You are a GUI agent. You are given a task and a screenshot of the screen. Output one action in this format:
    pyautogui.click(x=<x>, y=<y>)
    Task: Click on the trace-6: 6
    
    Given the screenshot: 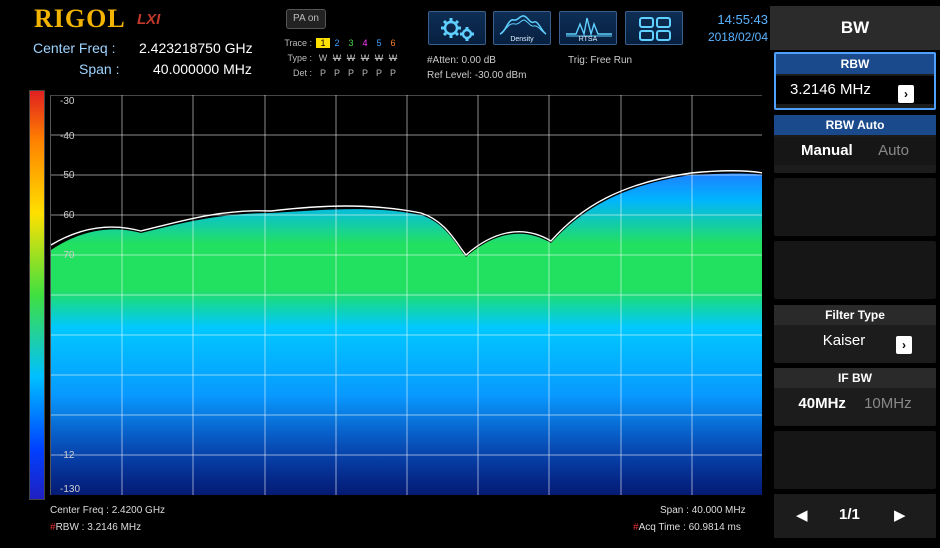 What is the action you would take?
    pyautogui.click(x=393, y=43)
    